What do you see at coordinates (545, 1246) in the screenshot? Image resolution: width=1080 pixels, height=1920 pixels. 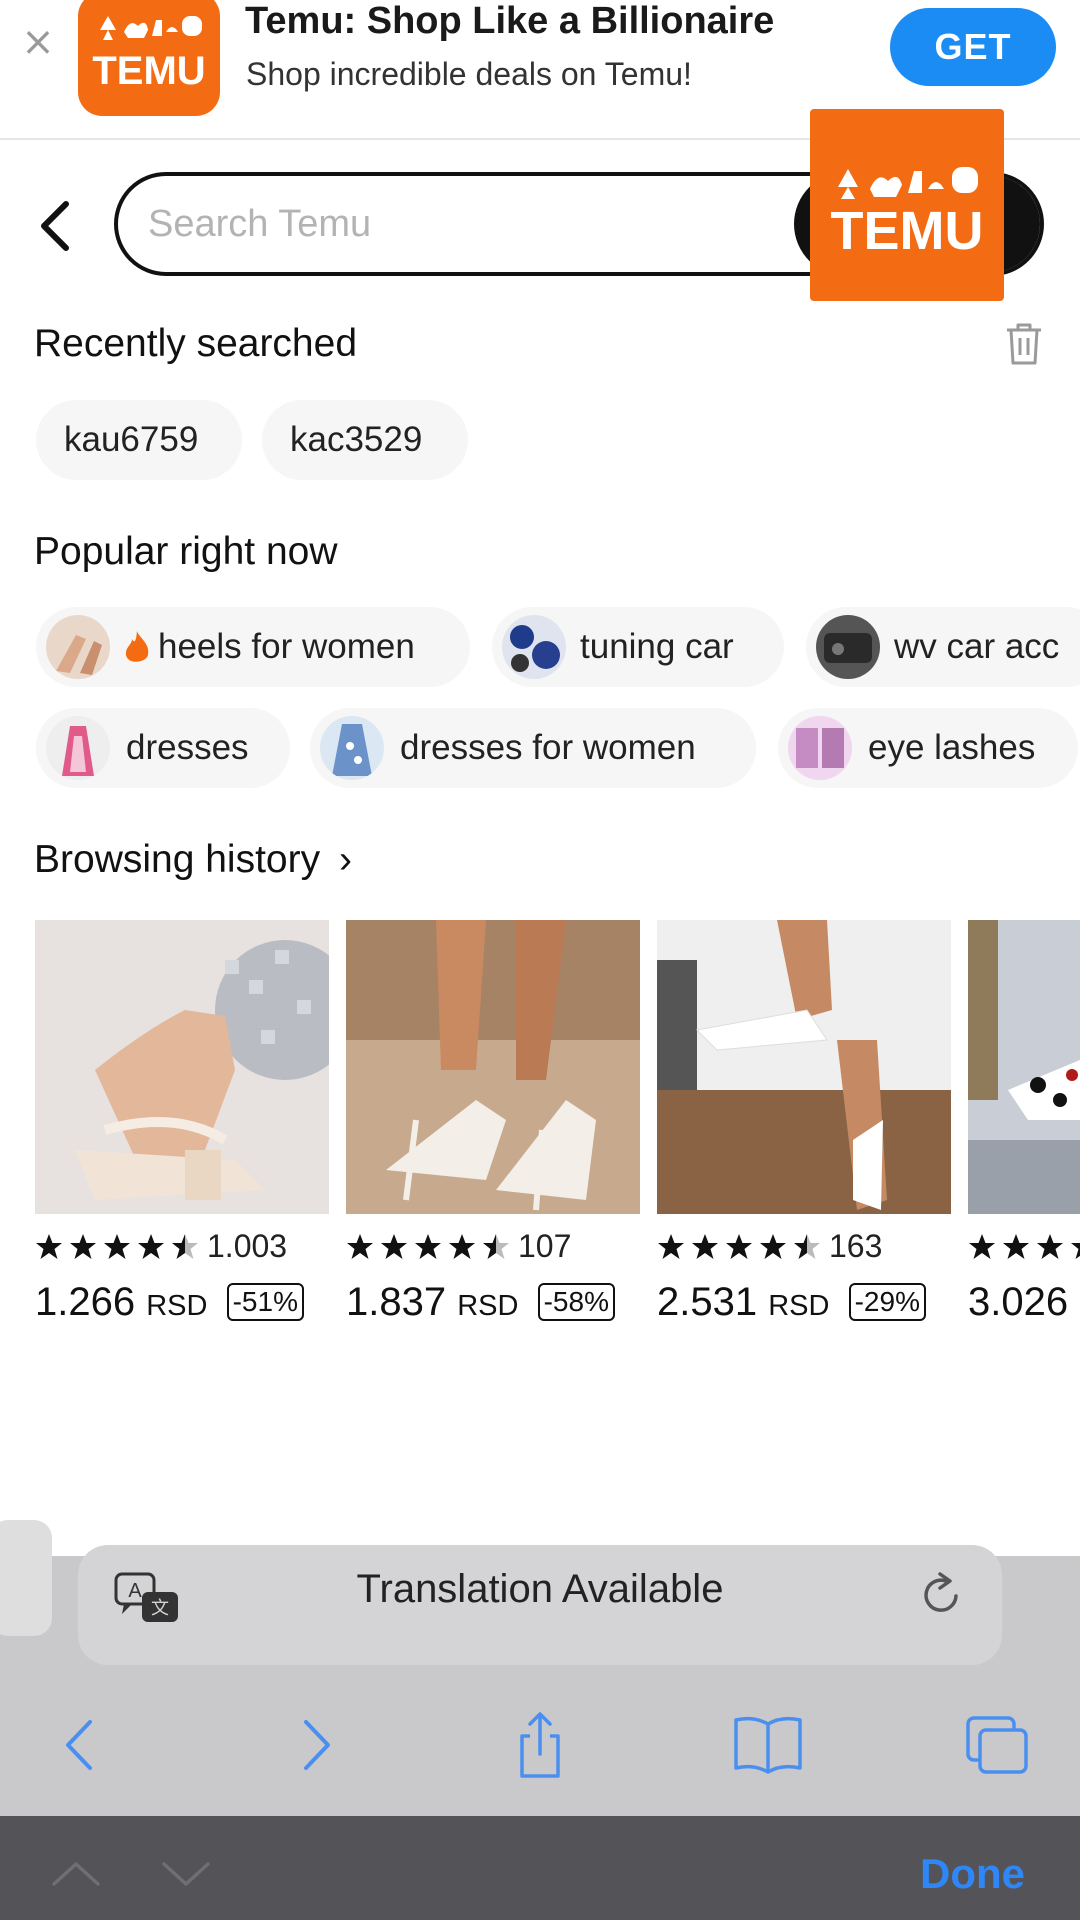 I see `rating-count: 107` at bounding box center [545, 1246].